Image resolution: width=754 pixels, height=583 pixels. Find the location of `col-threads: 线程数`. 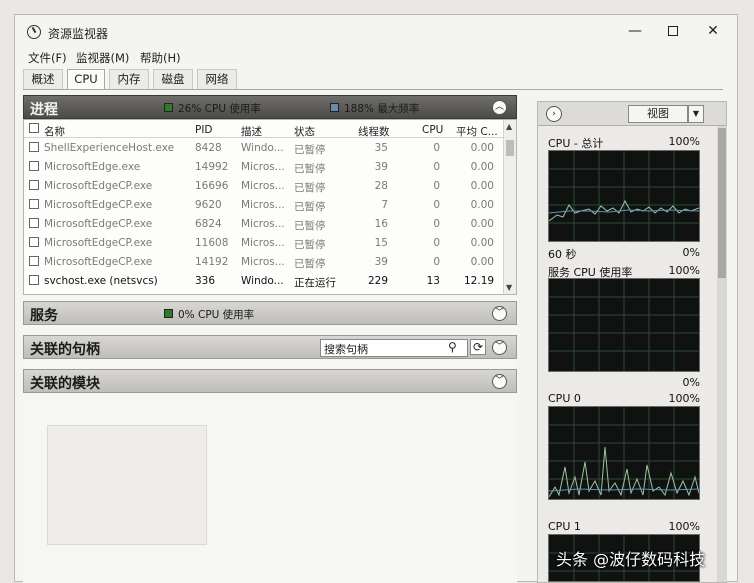

col-threads: 线程数 is located at coordinates (374, 131).